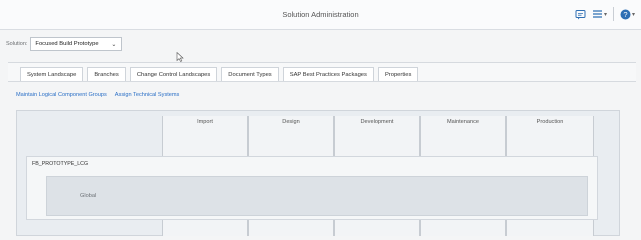 This screenshot has height=240, width=641. Describe the element at coordinates (173, 74) in the screenshot. I see `tab-change-control-landscapes: Change Control Landscapes` at that location.